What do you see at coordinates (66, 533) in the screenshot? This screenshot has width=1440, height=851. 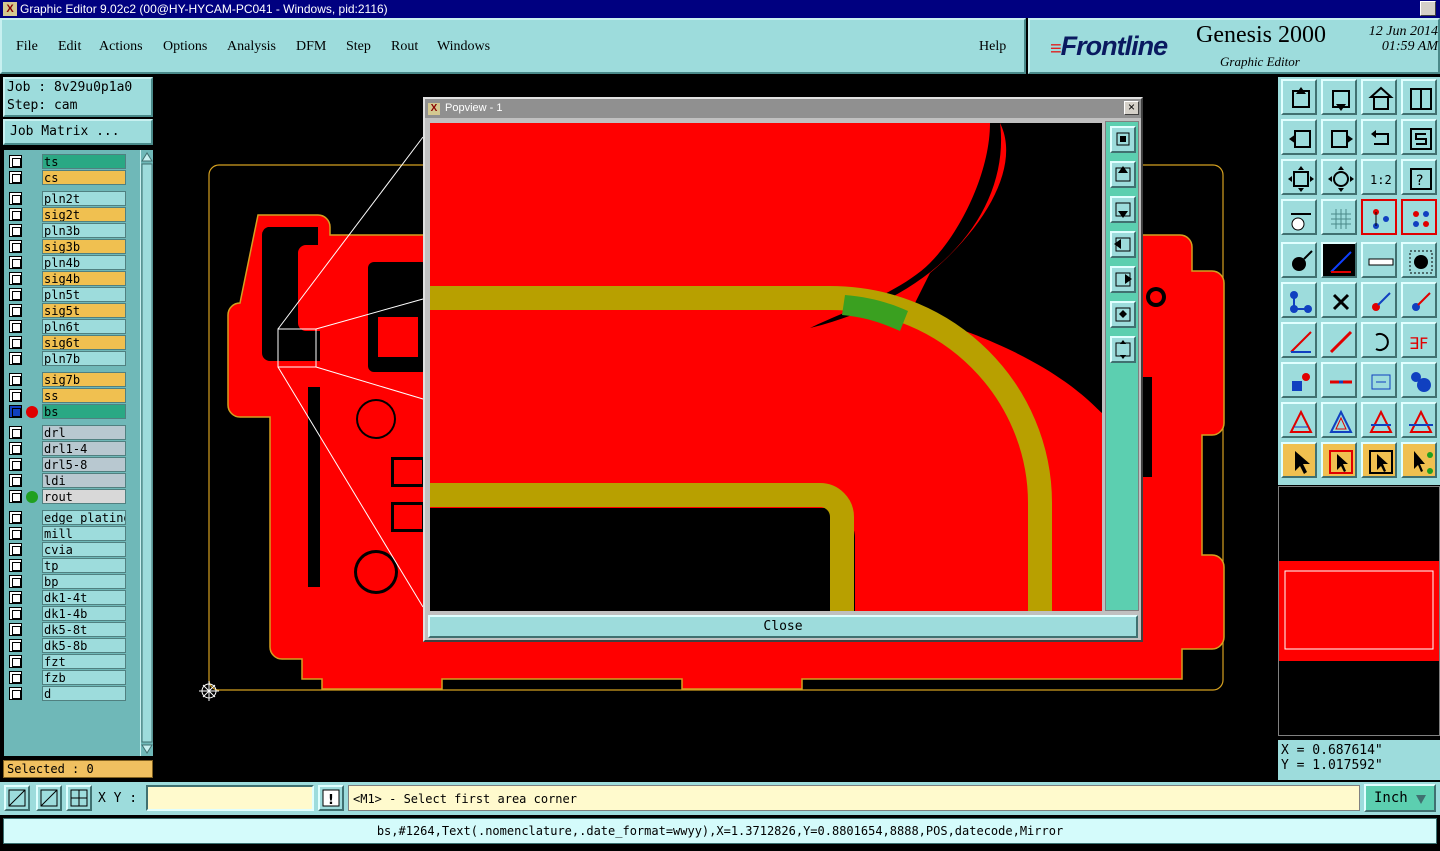 I see `layer-row: mill` at bounding box center [66, 533].